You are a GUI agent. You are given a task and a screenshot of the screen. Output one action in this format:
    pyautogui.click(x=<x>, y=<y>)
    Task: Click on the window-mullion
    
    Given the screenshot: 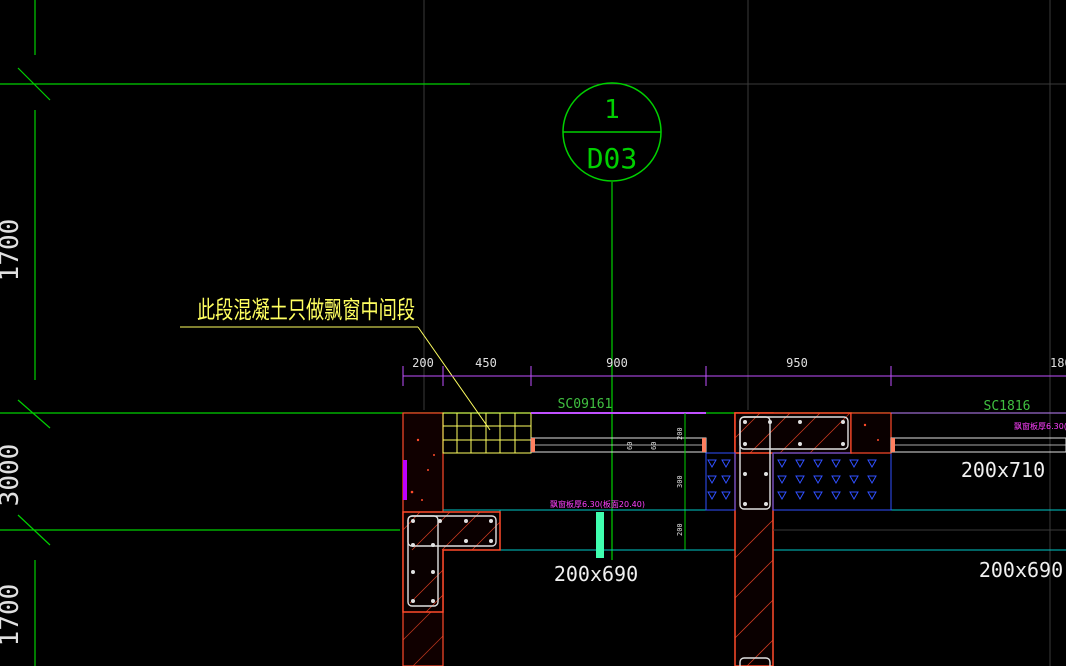 What is the action you would take?
    pyautogui.click(x=600, y=535)
    